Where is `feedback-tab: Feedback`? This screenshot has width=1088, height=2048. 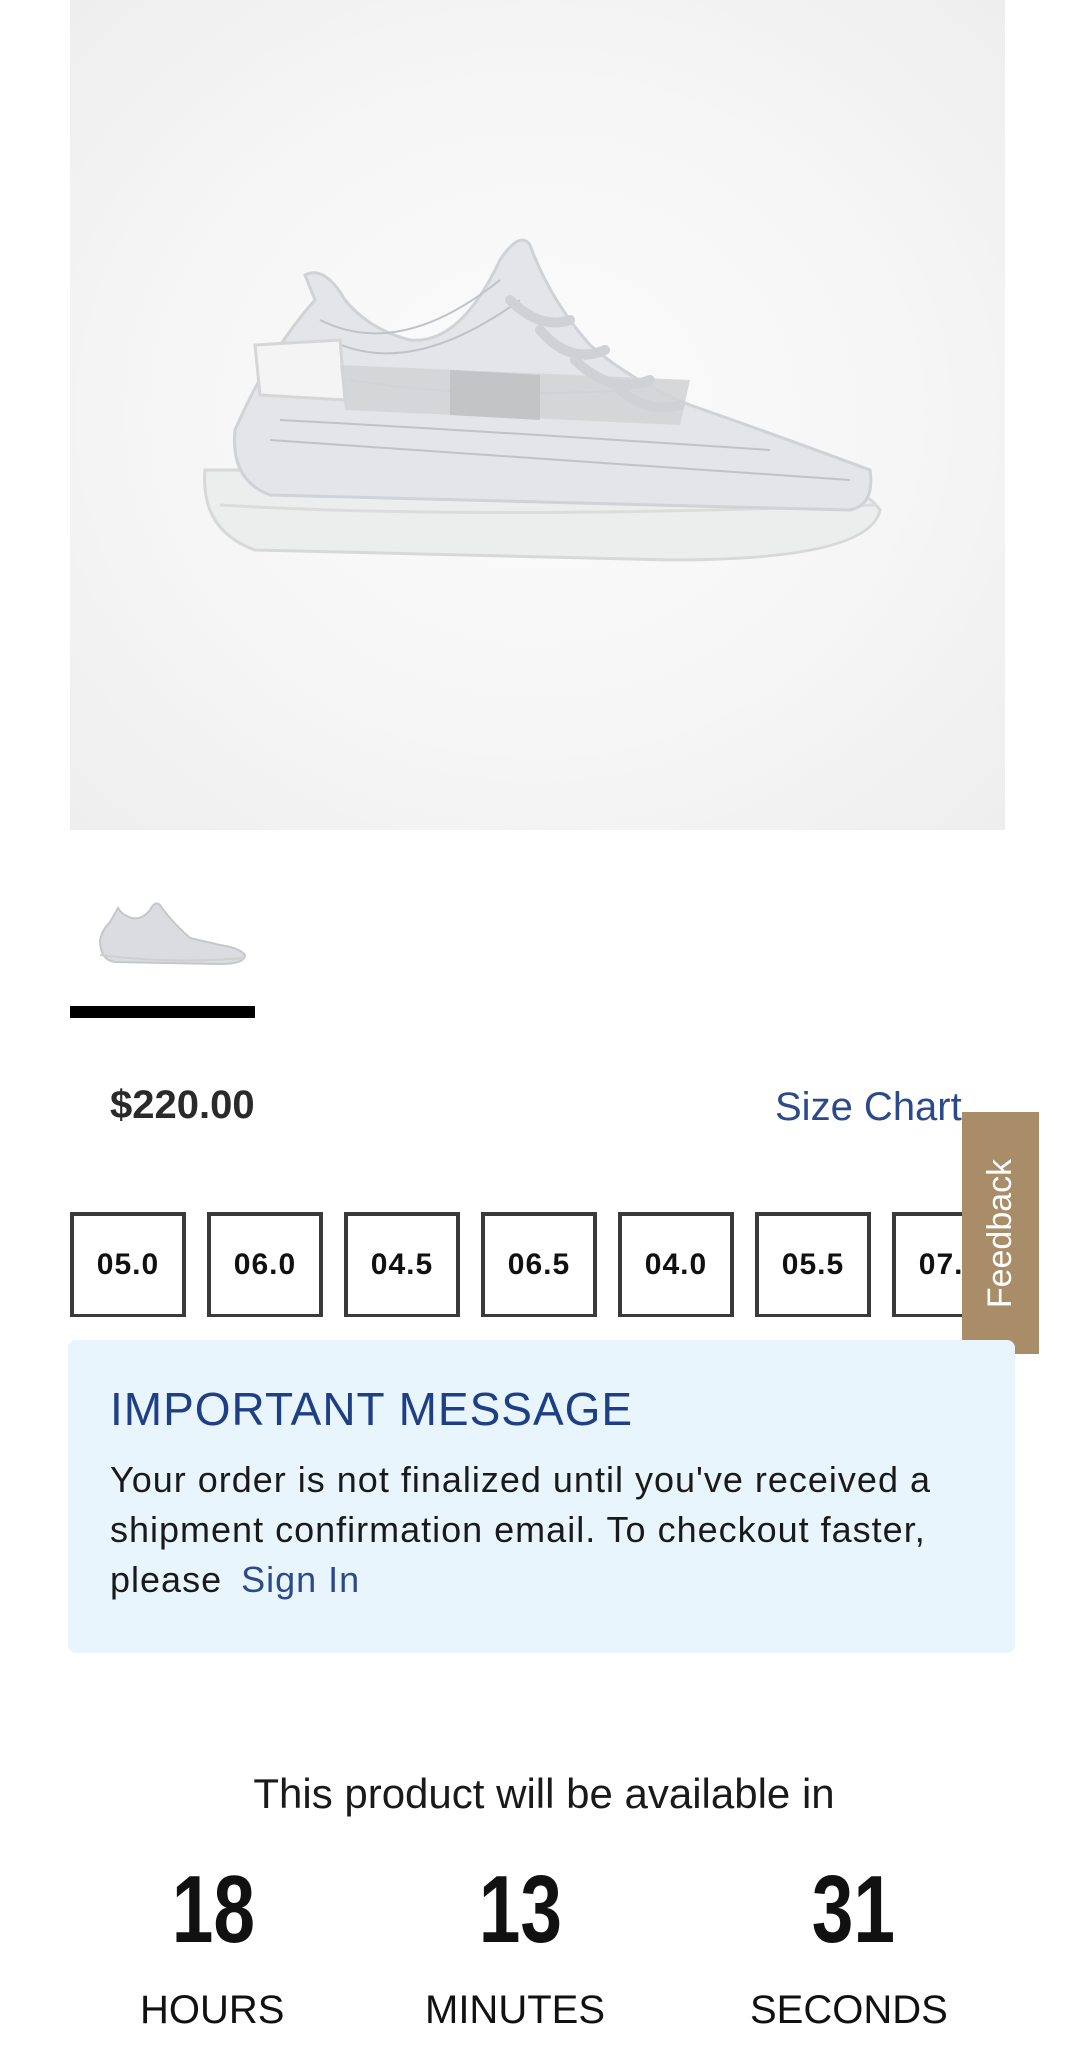
feedback-tab: Feedback is located at coordinates (1000, 1233).